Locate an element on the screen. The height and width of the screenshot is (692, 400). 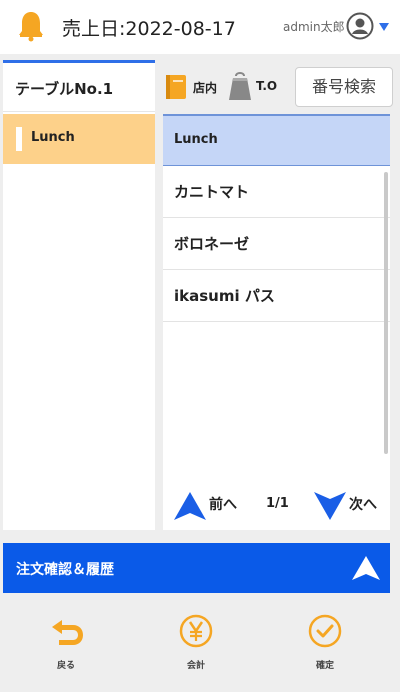
pager: 前へ 1/1 次へ is located at coordinates (276, 503).